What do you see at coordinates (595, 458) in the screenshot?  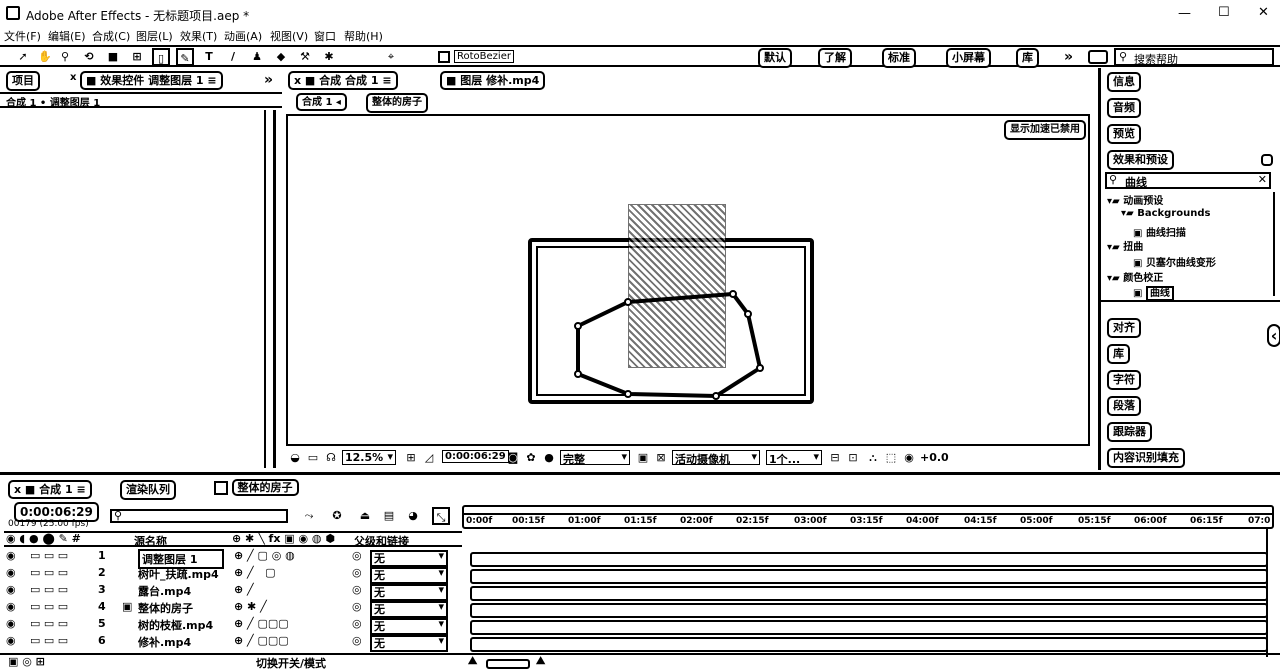 I see `resolution-dropdown: 完整 ▾` at bounding box center [595, 458].